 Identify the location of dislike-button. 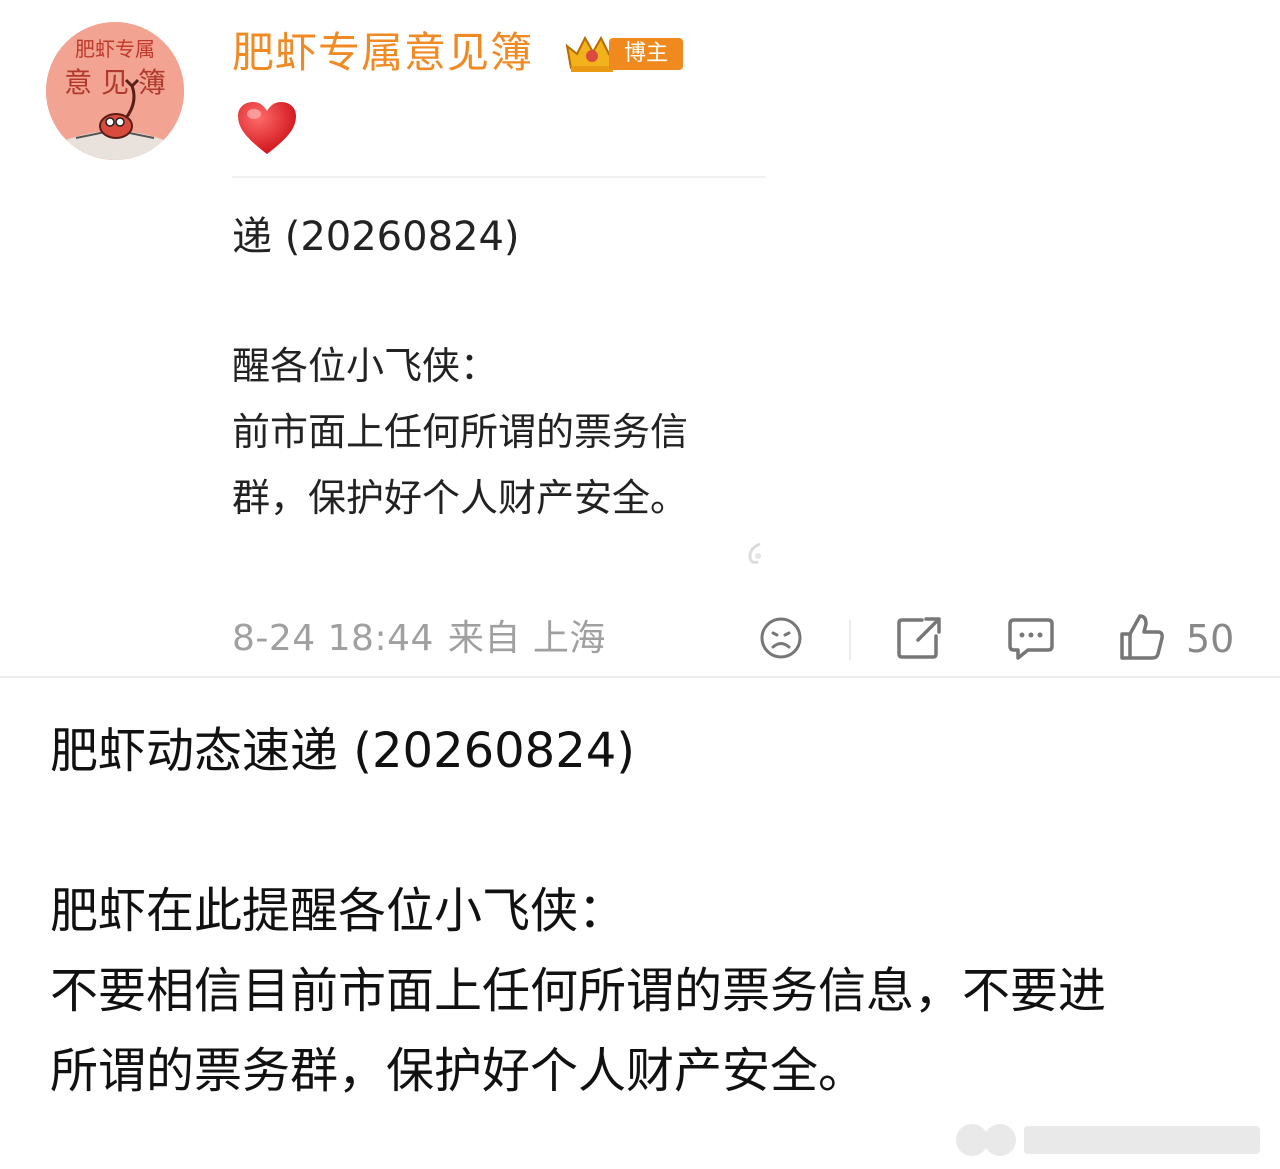
(781, 639).